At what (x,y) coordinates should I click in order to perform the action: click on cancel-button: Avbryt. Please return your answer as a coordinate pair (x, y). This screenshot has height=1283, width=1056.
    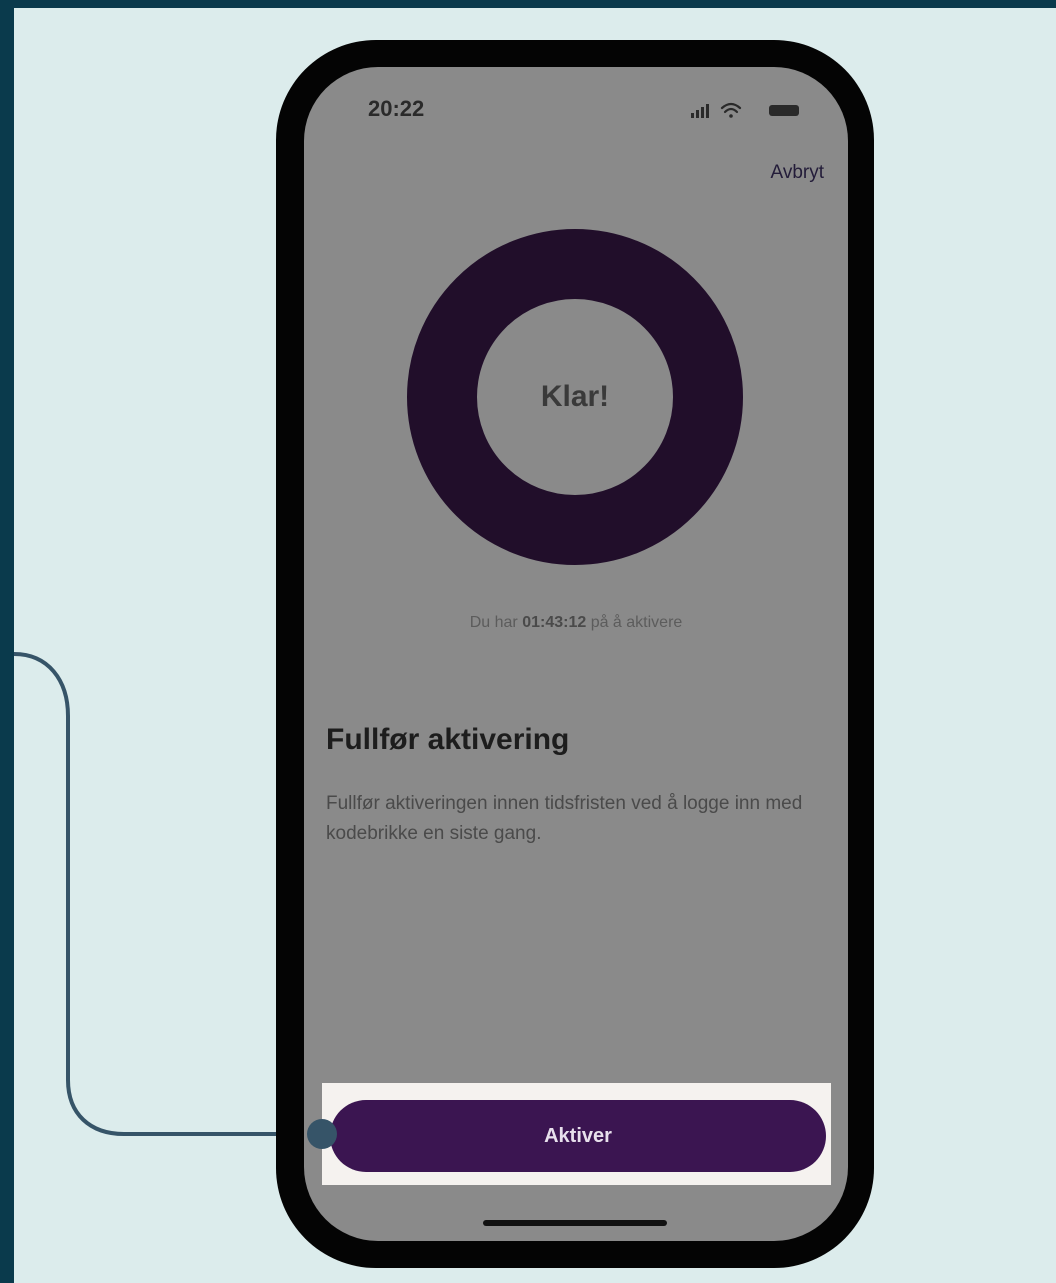
    Looking at the image, I should click on (784, 173).